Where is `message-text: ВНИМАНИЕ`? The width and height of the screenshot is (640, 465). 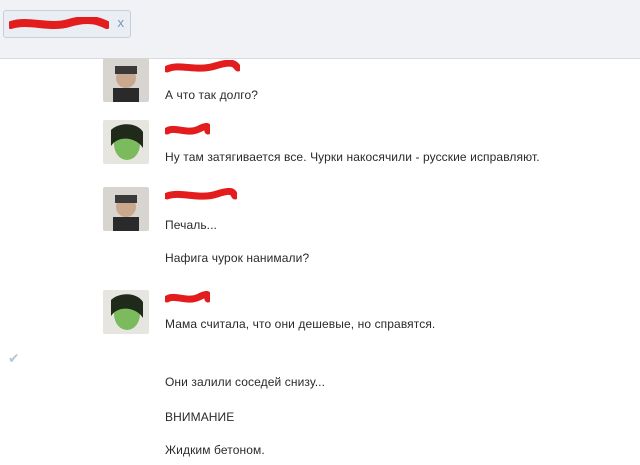 message-text: ВНИМАНИЕ is located at coordinates (200, 417).